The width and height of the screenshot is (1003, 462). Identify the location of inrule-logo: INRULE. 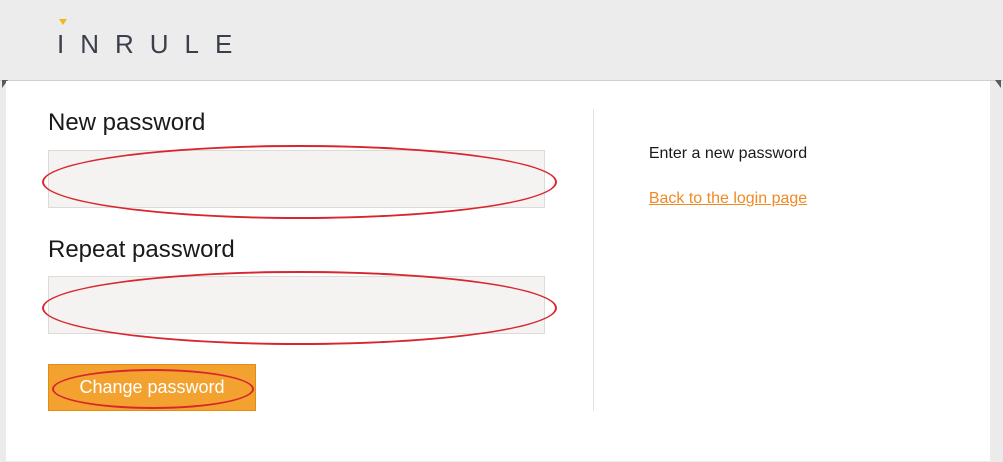
(157, 40).